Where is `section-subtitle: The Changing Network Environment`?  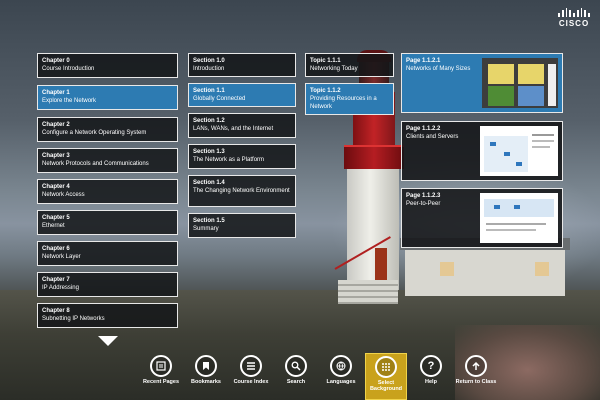 section-subtitle: The Changing Network Environment is located at coordinates (241, 191).